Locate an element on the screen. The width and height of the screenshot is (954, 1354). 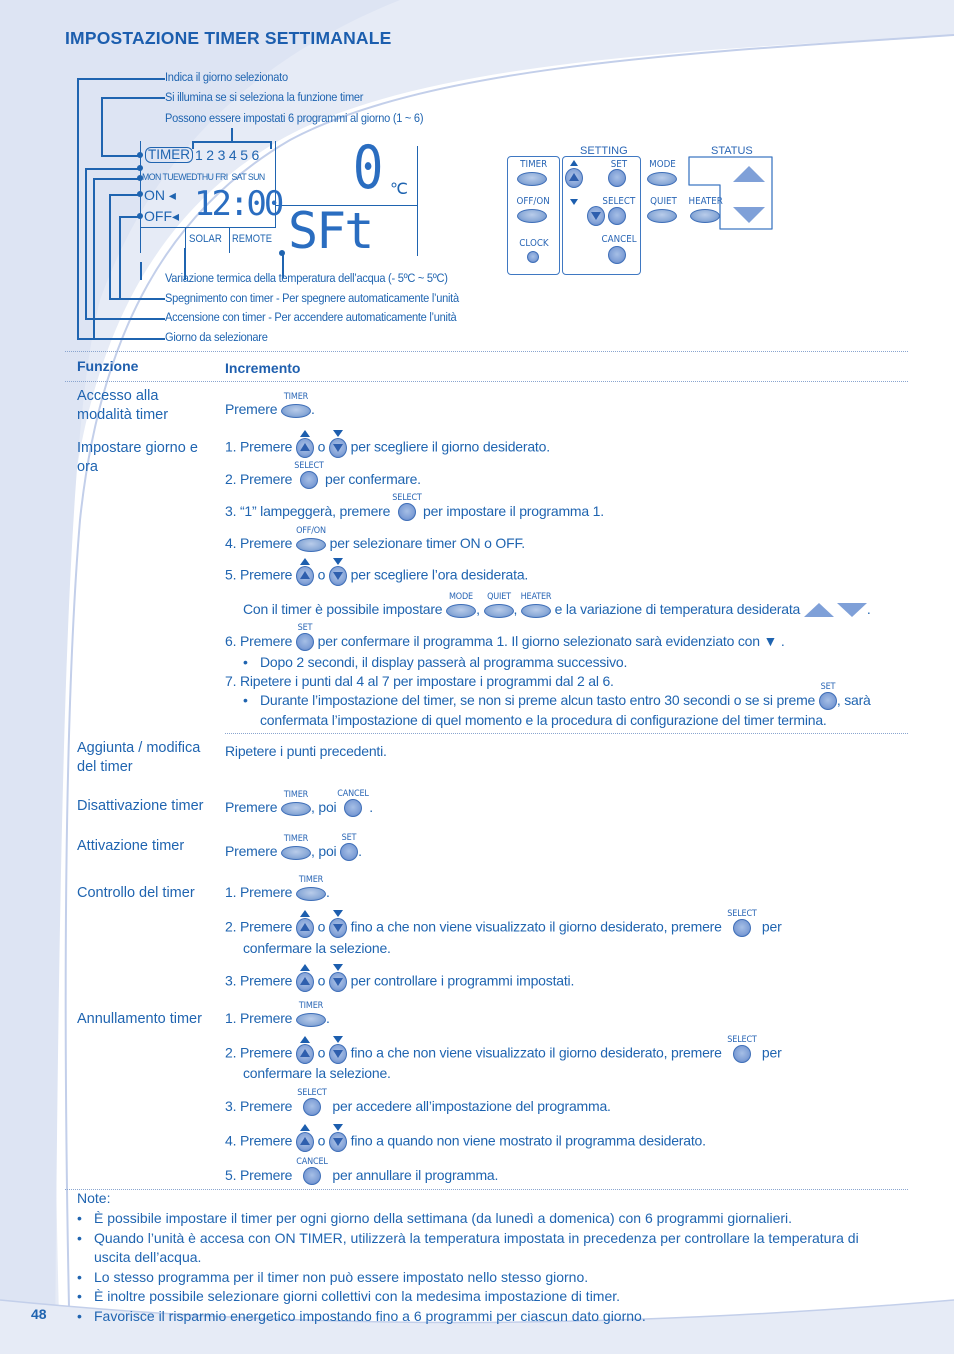
remote-set-button is located at coordinates (617, 178).